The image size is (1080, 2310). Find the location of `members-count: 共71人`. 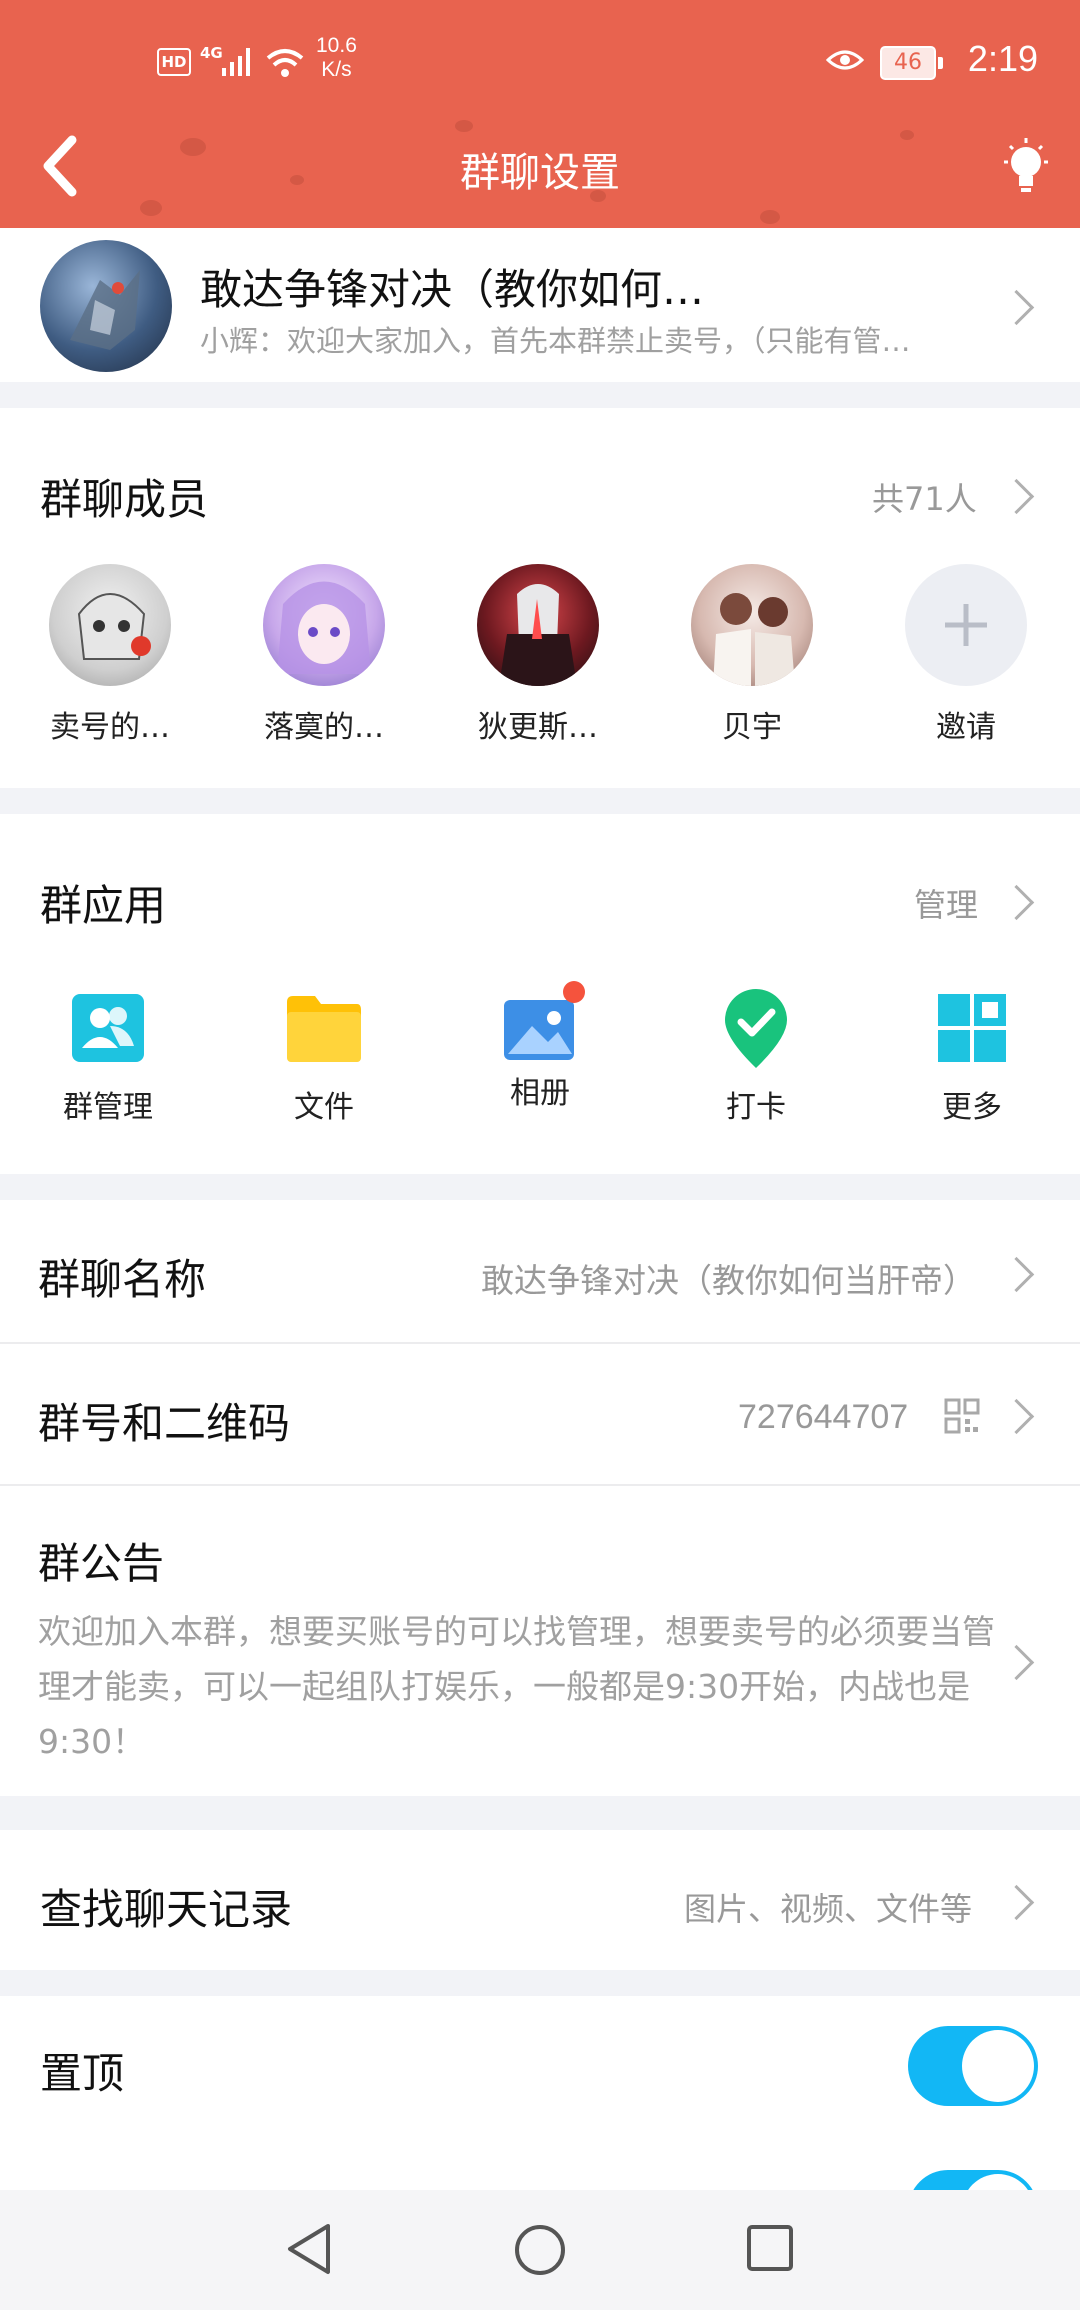

members-count: 共71人 is located at coordinates (924, 497).